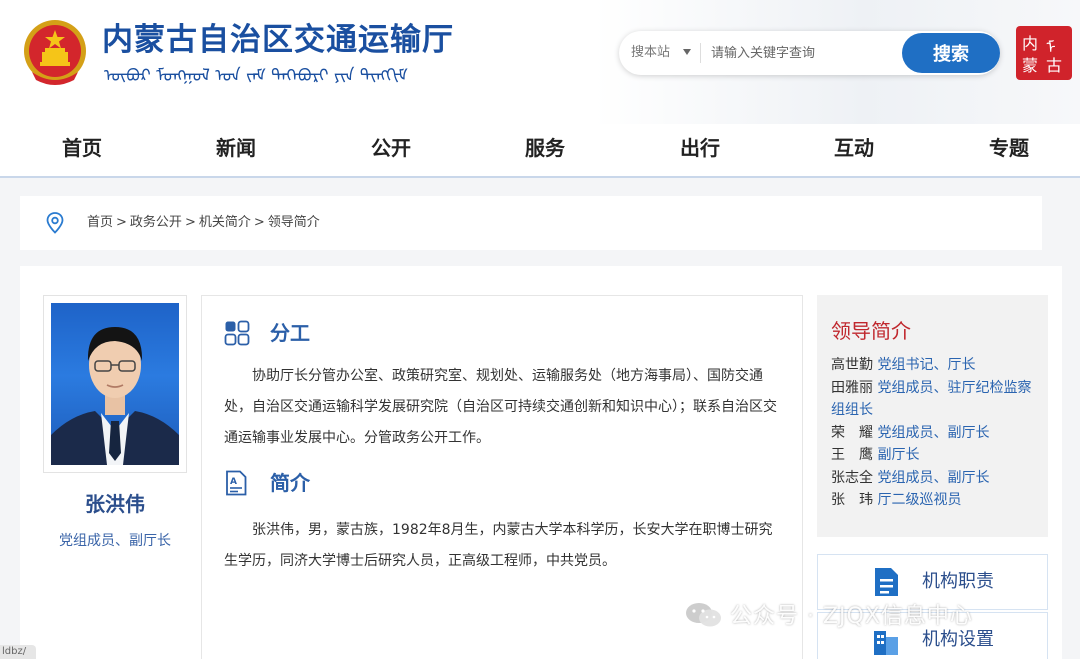  I want to click on breadcrumb-trail: 首页 > 政务公开 > 机关简介 > 领导简介, so click(203, 223).